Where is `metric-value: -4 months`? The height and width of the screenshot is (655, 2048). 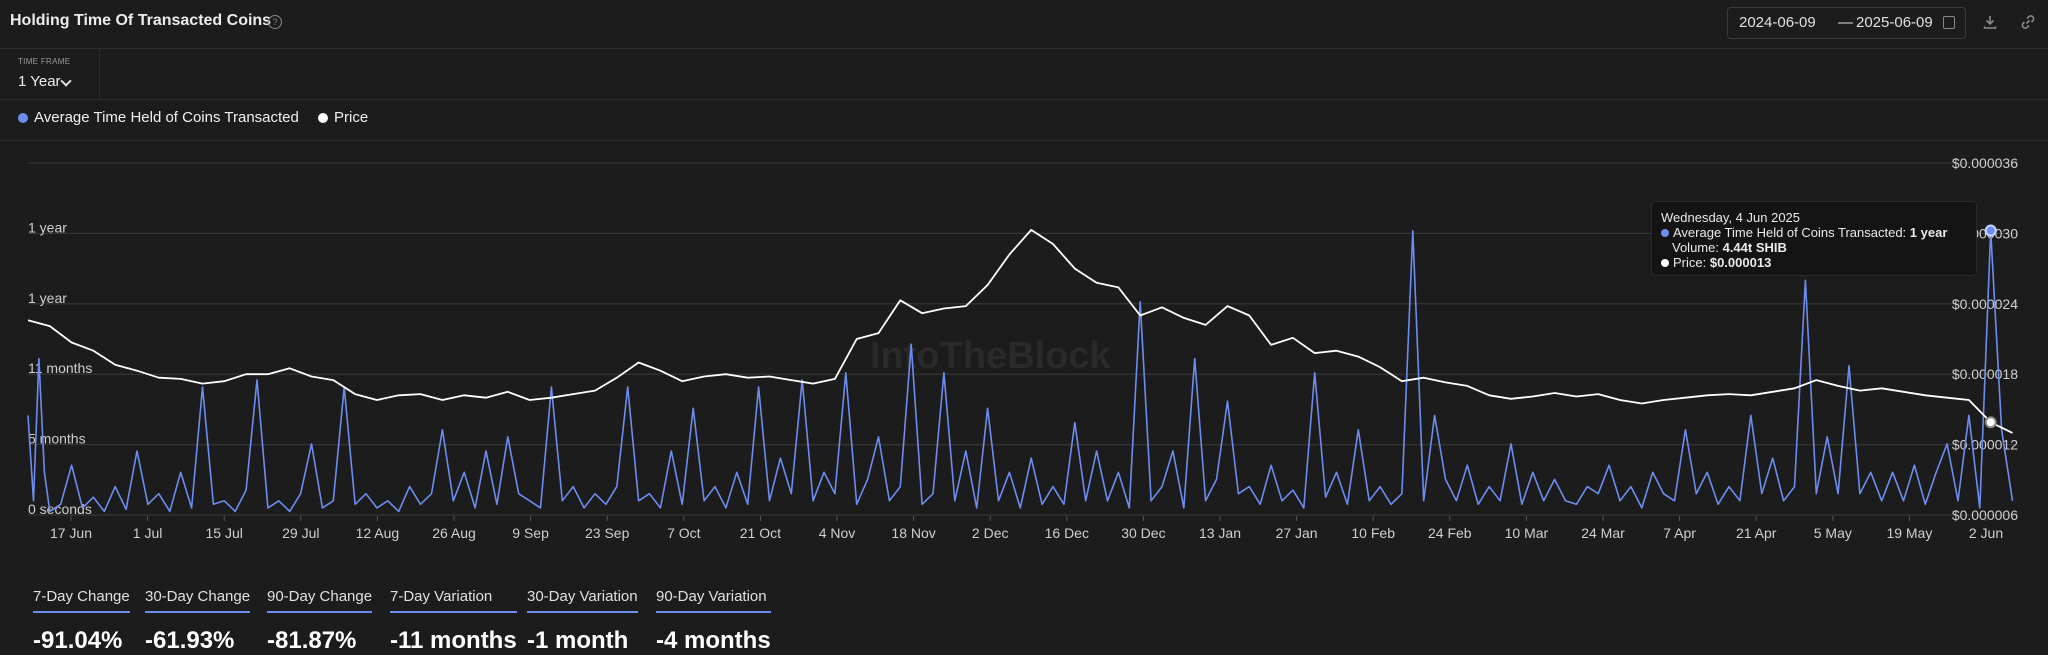 metric-value: -4 months is located at coordinates (713, 640).